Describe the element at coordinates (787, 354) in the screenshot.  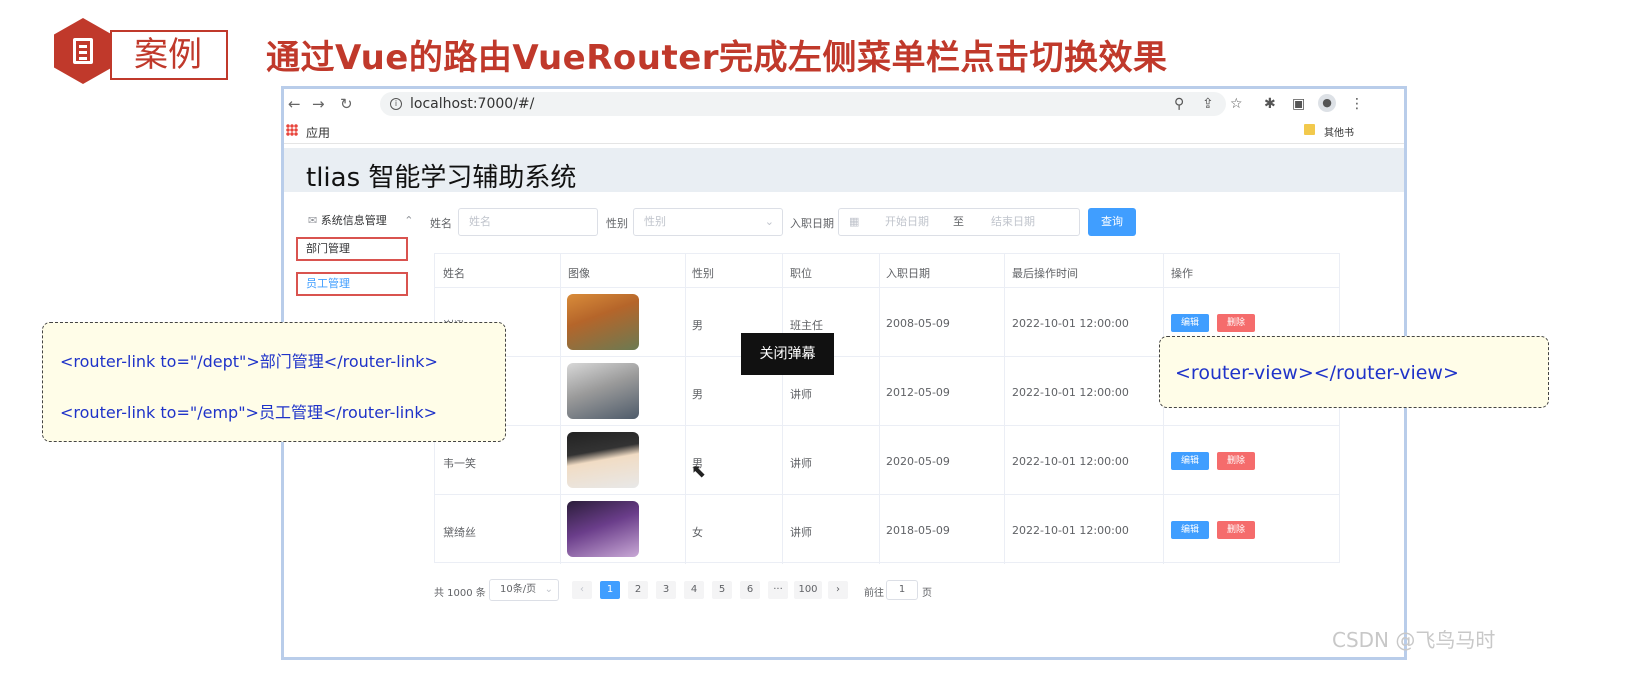
I see `close-danmaku-button: 关闭弹幕` at that location.